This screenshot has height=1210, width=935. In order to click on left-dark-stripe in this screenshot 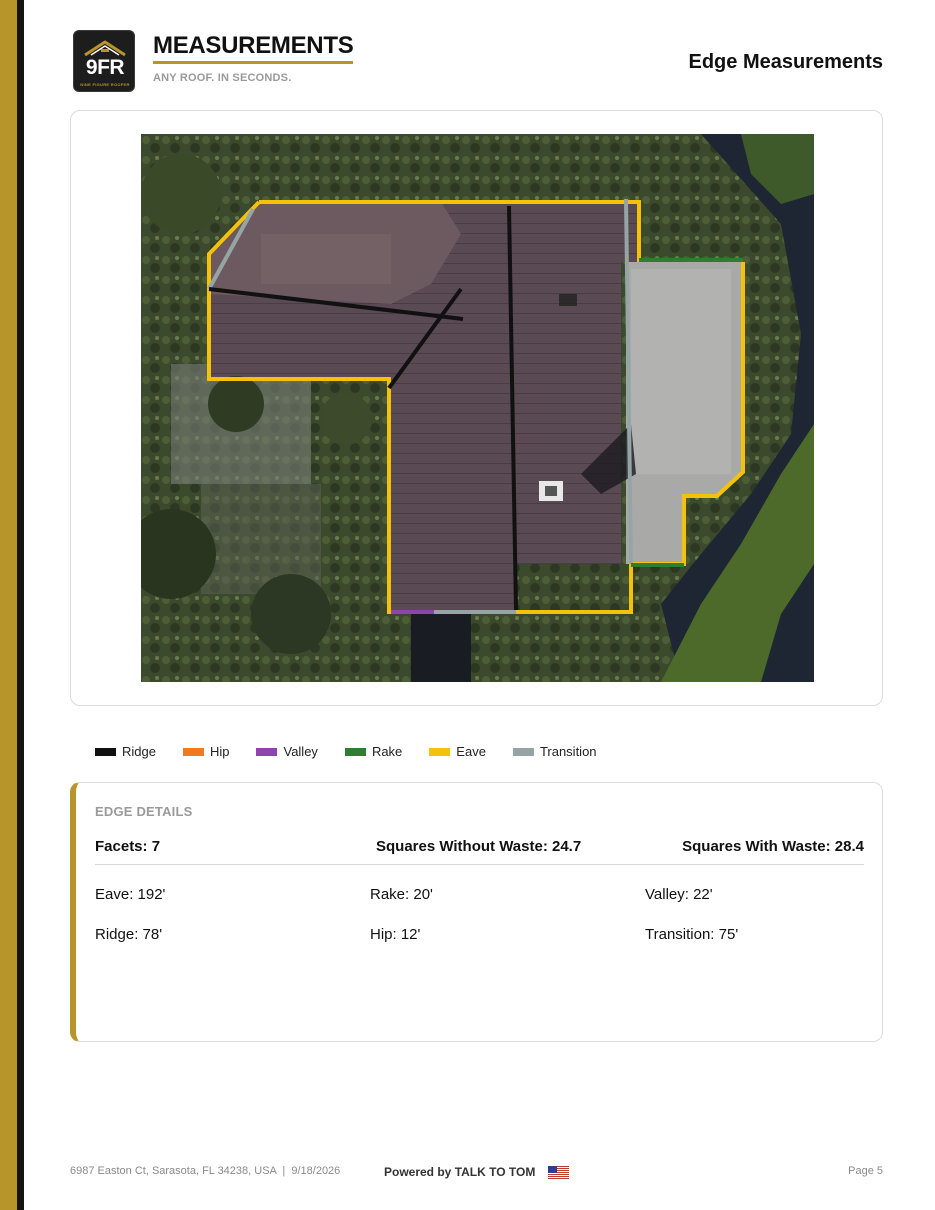, I will do `click(20, 605)`.